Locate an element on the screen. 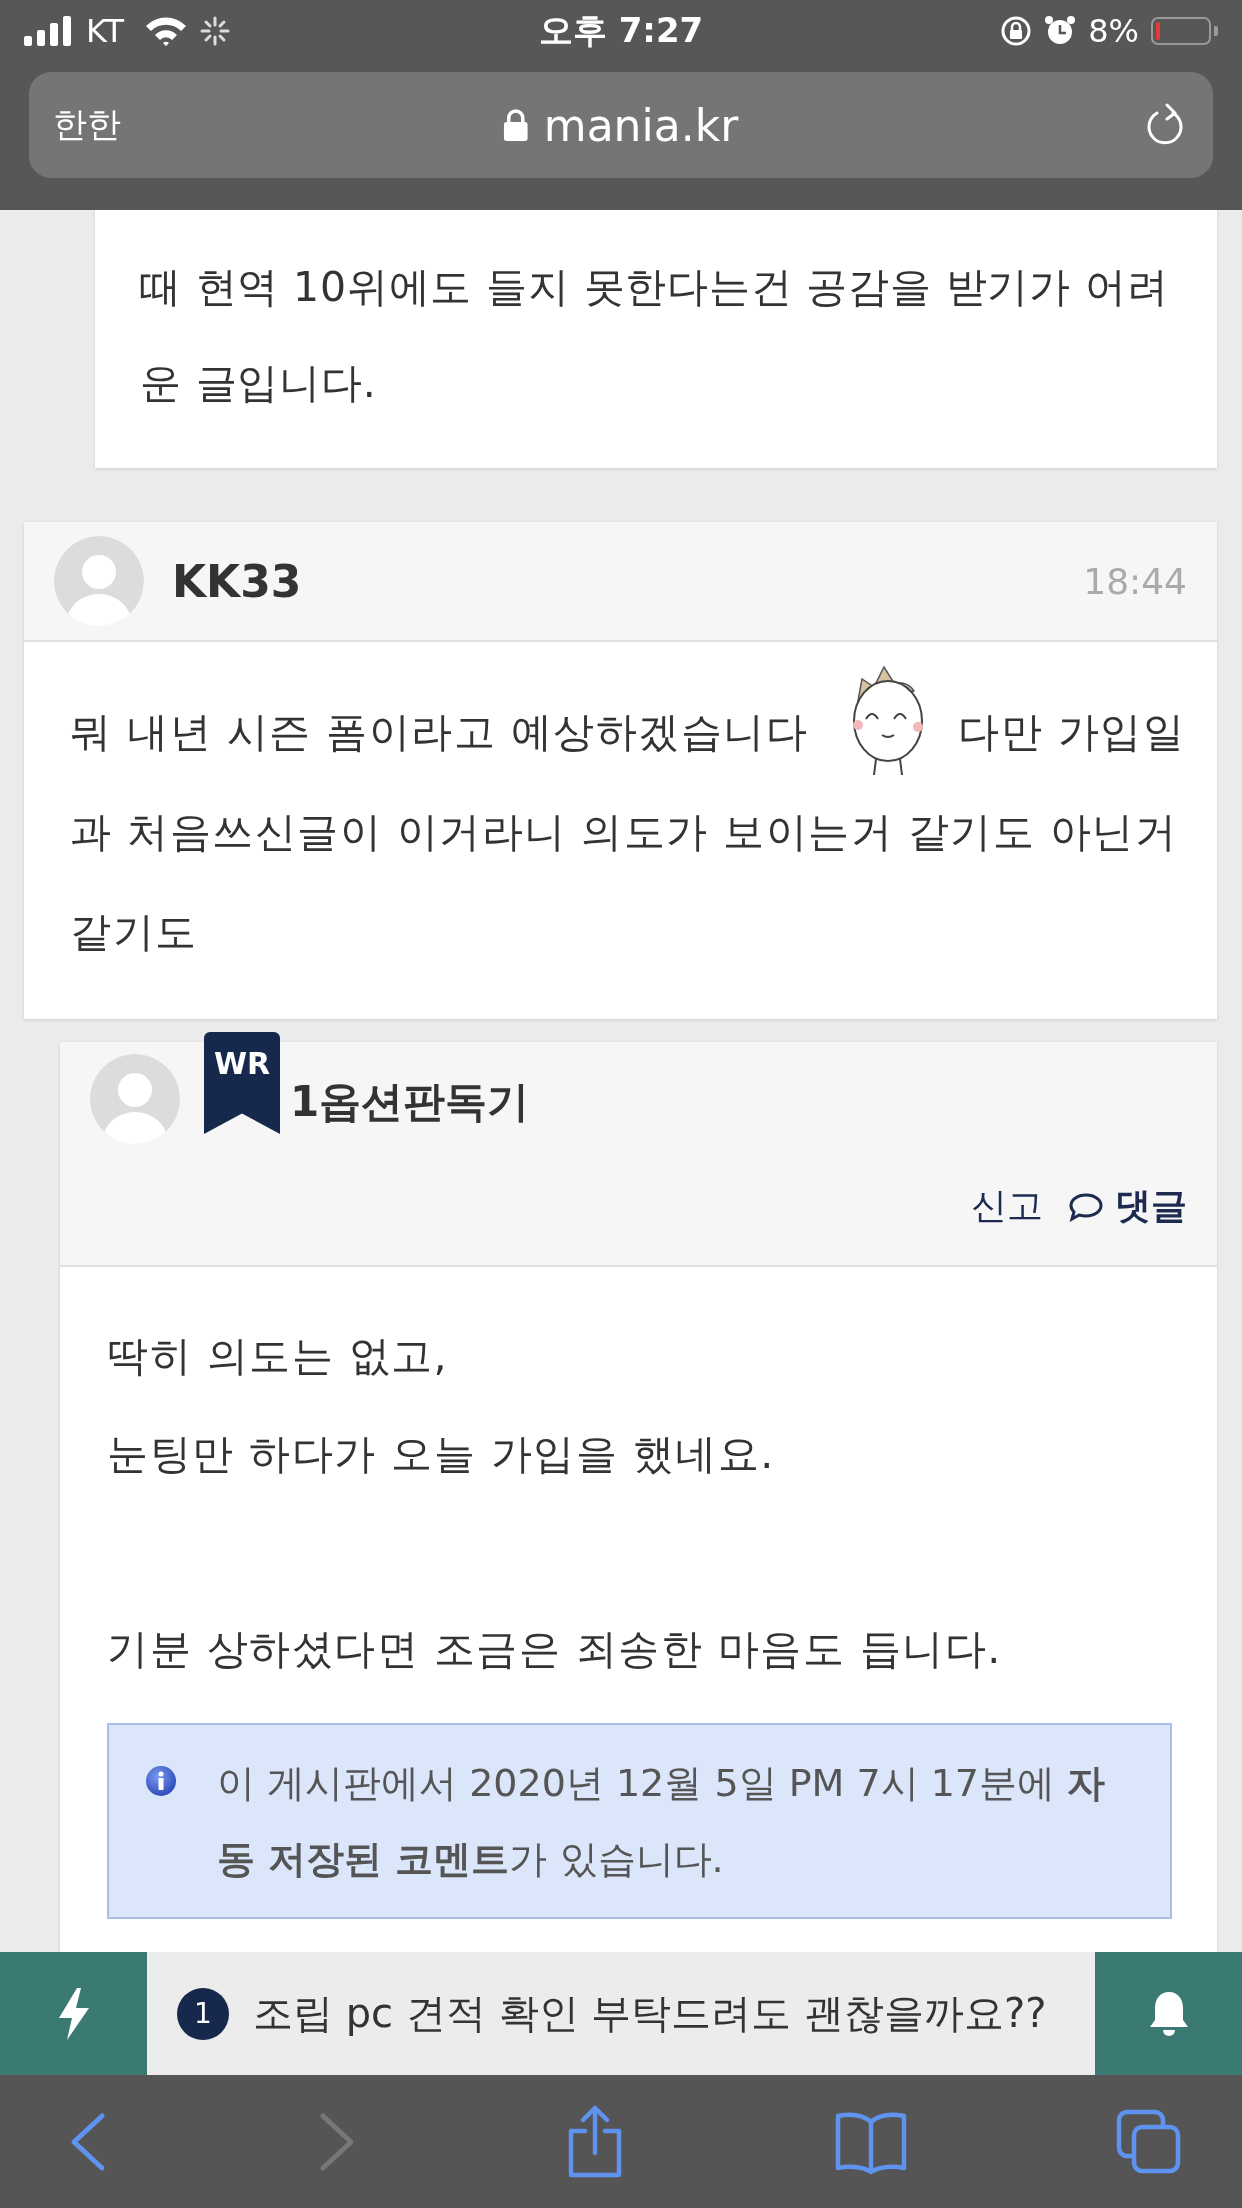 The width and height of the screenshot is (1242, 2208). quick-menu-button is located at coordinates (73, 2013).